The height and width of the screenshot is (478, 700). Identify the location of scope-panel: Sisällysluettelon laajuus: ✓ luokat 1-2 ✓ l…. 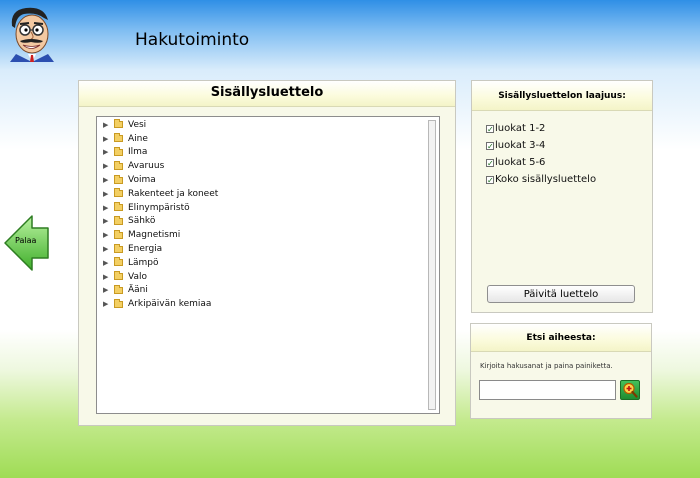
(562, 196).